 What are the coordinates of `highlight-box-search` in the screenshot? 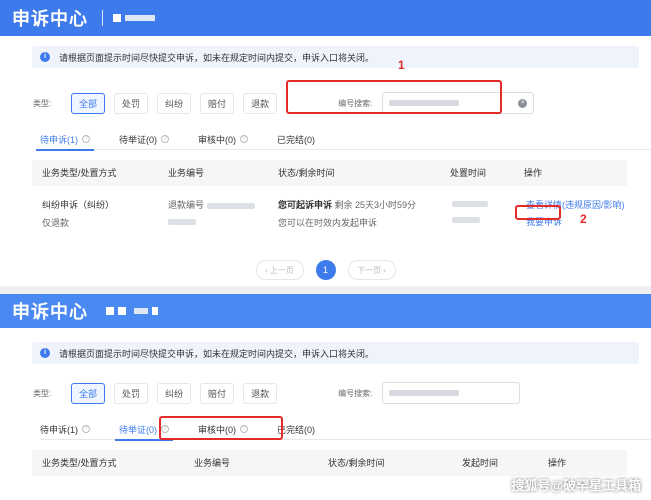 It's located at (394, 97).